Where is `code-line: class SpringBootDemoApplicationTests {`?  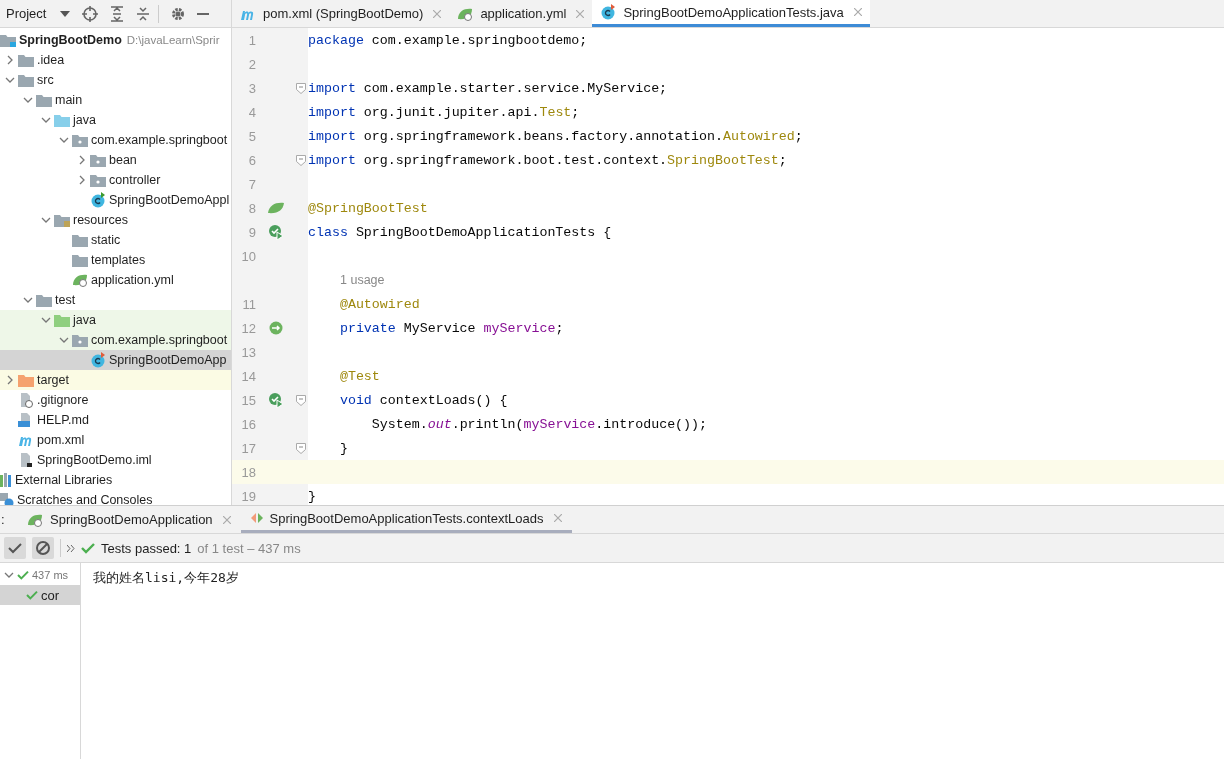 code-line: class SpringBootDemoApplicationTests { is located at coordinates (460, 232).